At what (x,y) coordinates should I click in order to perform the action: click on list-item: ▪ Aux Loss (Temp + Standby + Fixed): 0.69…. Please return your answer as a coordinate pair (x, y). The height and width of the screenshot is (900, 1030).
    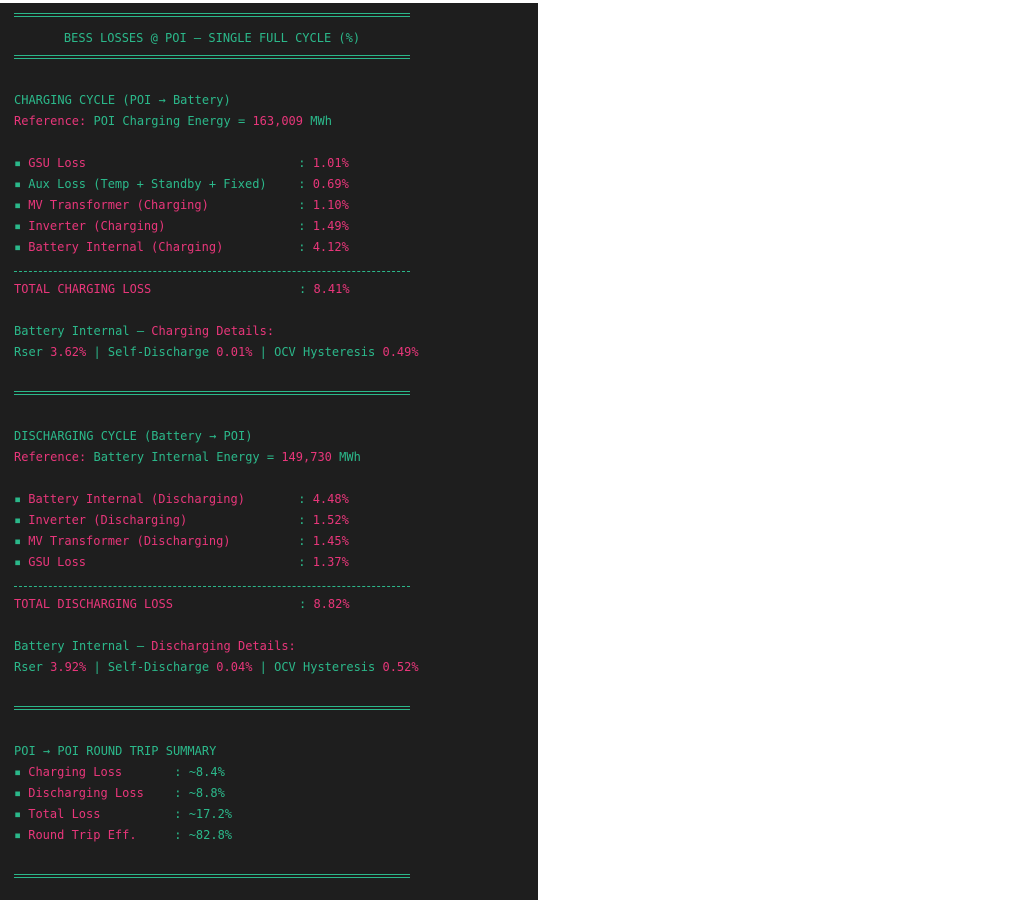
    Looking at the image, I should click on (181, 184).